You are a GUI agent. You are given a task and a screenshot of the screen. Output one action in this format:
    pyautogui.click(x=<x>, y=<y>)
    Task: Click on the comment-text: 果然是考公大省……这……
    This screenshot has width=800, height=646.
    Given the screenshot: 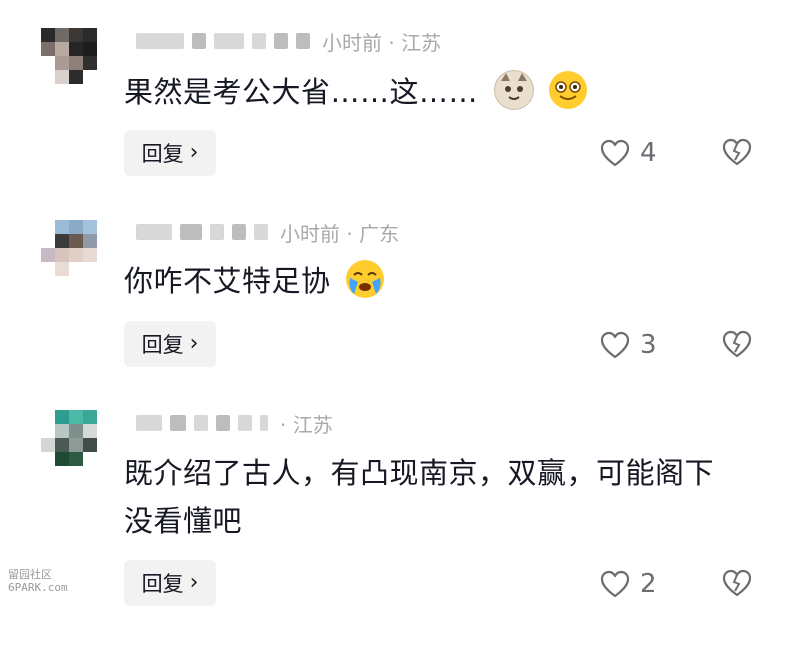 What is the action you would take?
    pyautogui.click(x=444, y=92)
    